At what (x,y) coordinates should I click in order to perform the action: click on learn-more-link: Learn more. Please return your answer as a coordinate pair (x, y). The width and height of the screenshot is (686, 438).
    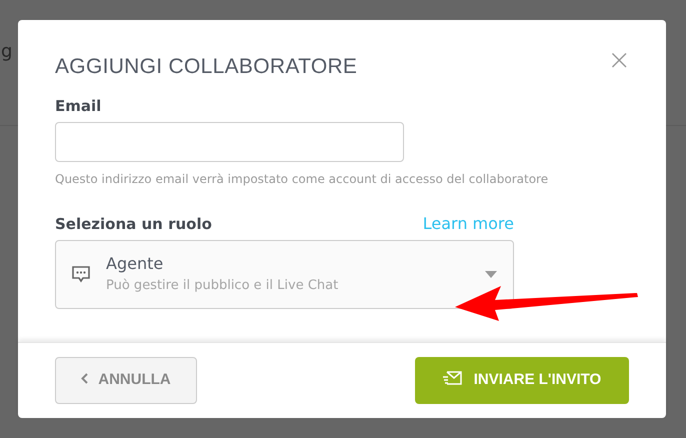
    Looking at the image, I should click on (468, 224).